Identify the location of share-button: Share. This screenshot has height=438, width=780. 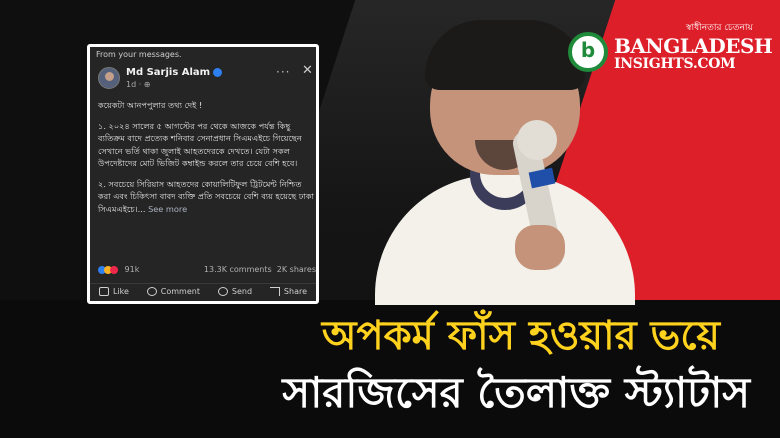
(288, 294).